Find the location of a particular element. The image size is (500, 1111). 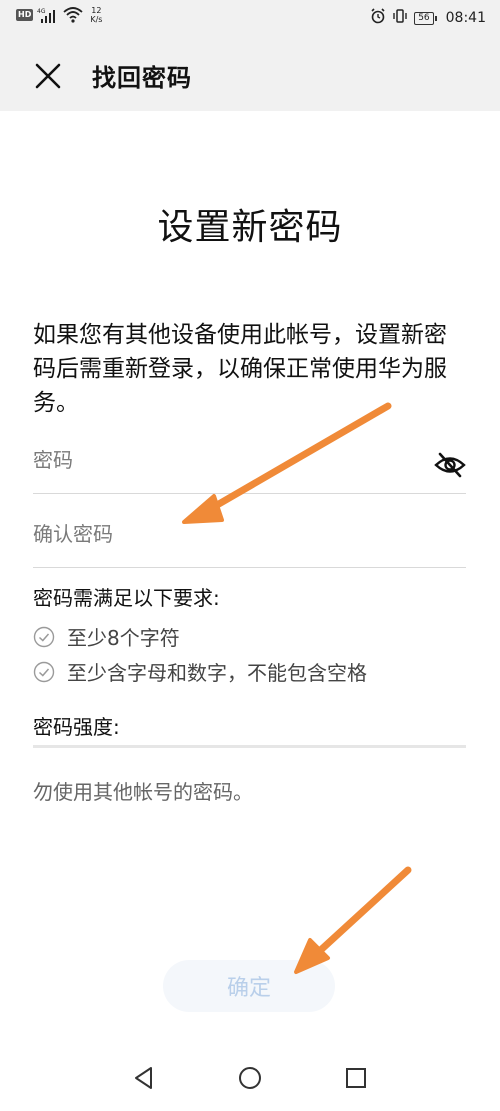

page-description: 如果您有其他设备使用此帐号，设置新密码后需重新登录，以确保正常使用华为服务。 is located at coordinates (240, 369).